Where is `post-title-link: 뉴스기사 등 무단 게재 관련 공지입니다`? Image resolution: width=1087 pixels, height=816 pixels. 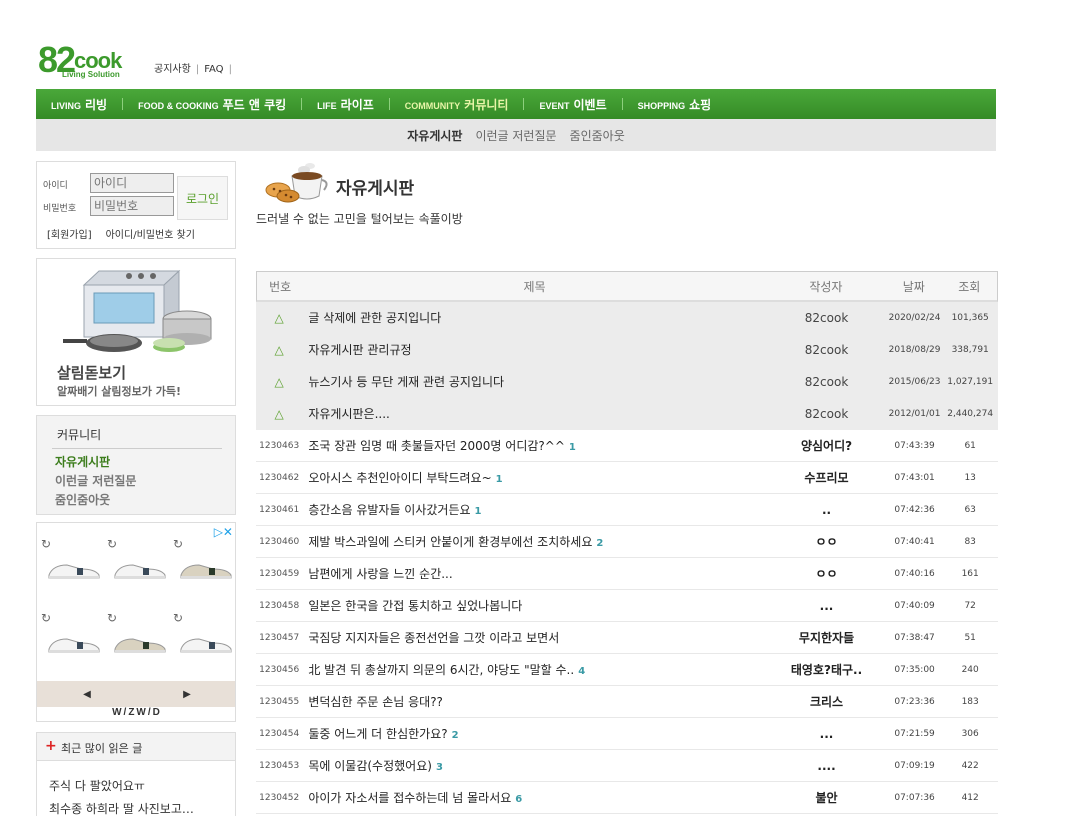 post-title-link: 뉴스기사 등 무단 게재 관련 공지입니다 is located at coordinates (534, 381).